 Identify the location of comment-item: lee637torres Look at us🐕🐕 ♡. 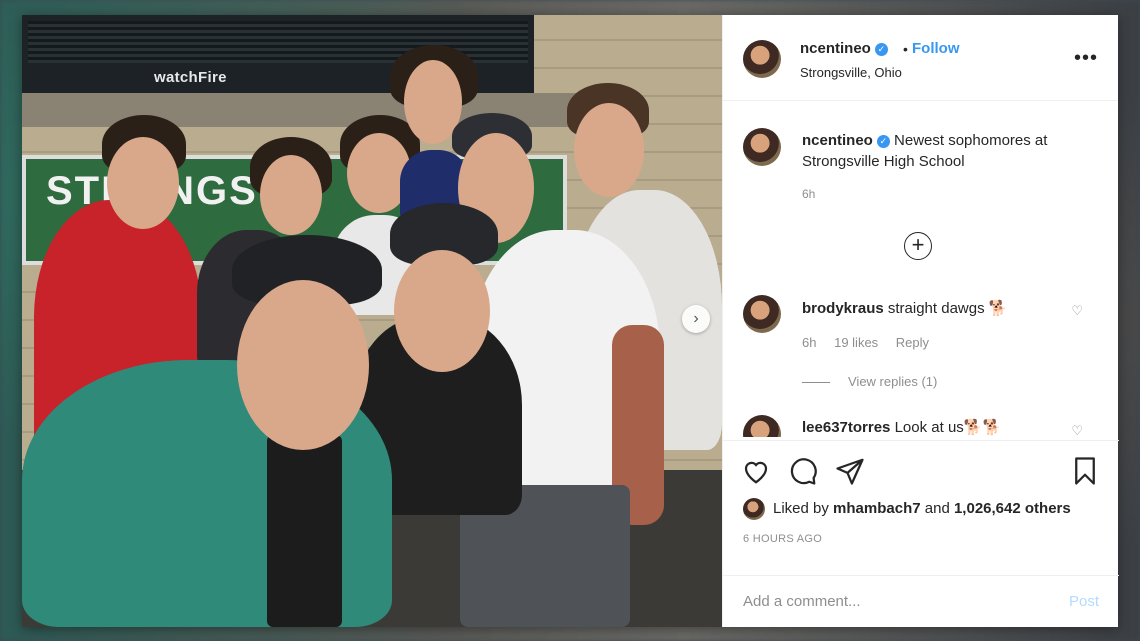
(921, 426).